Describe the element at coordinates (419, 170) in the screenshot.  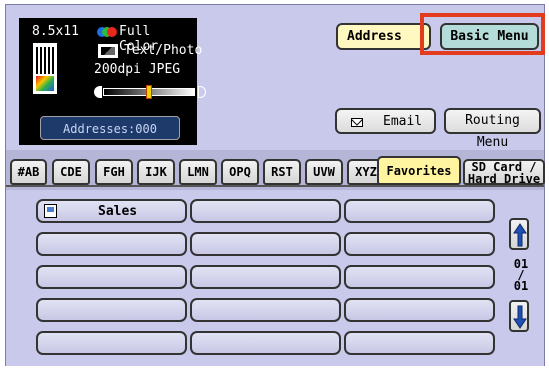
I see `tab-favorites: Favorites` at that location.